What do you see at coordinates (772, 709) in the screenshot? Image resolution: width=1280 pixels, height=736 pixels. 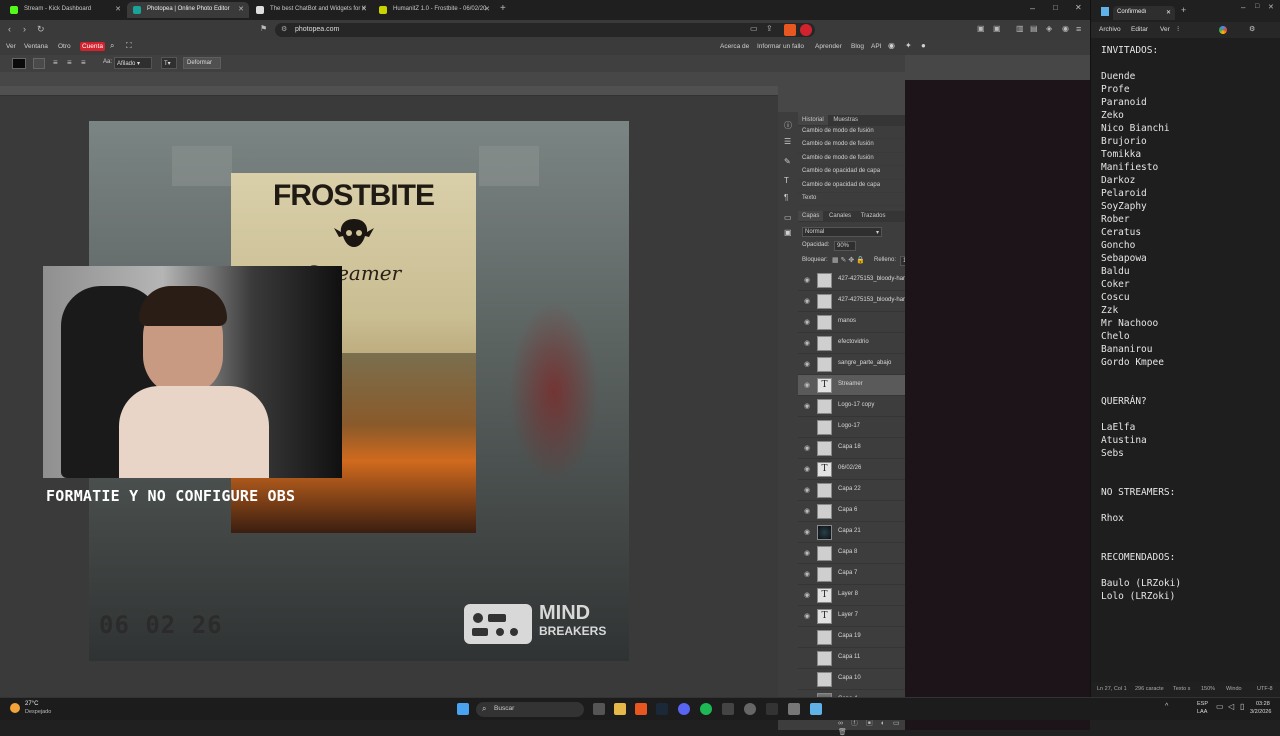 I see `app-icon` at bounding box center [772, 709].